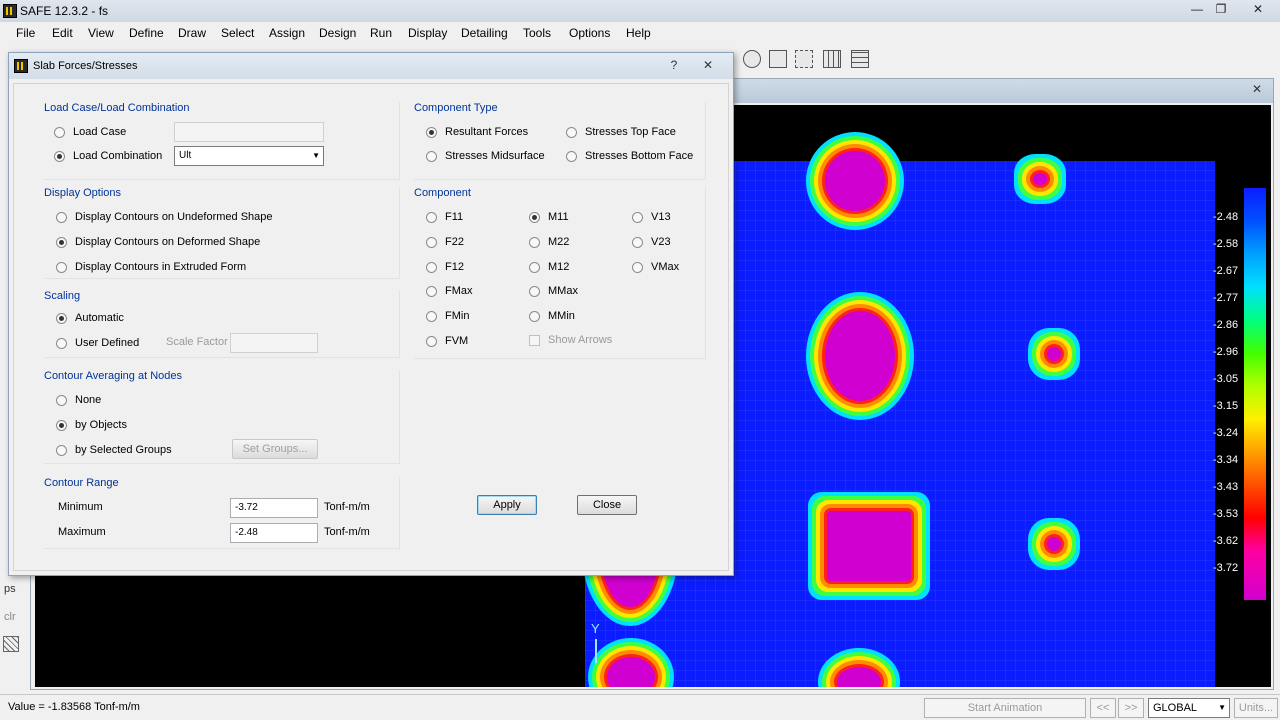 The image size is (1280, 720). What do you see at coordinates (804, 59) in the screenshot?
I see `select-box-icon` at bounding box center [804, 59].